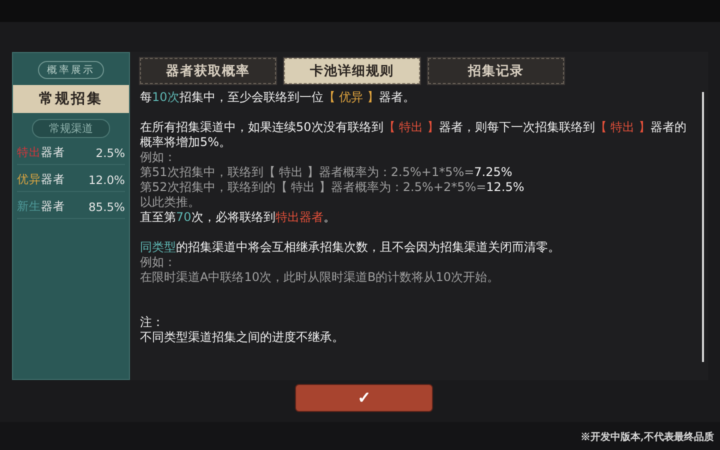  What do you see at coordinates (333, 187) in the screenshot?
I see `example-text: 第52次招集中，联络到的【 特出 】器者概率为：2.5%+2*5%=12.5%` at bounding box center [333, 187].